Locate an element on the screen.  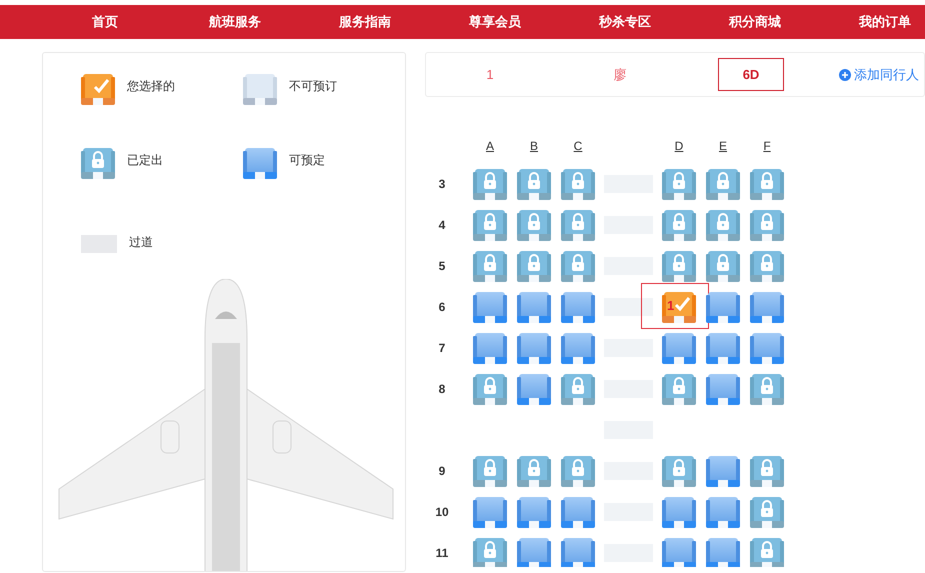
column-header: F is located at coordinates (767, 146).